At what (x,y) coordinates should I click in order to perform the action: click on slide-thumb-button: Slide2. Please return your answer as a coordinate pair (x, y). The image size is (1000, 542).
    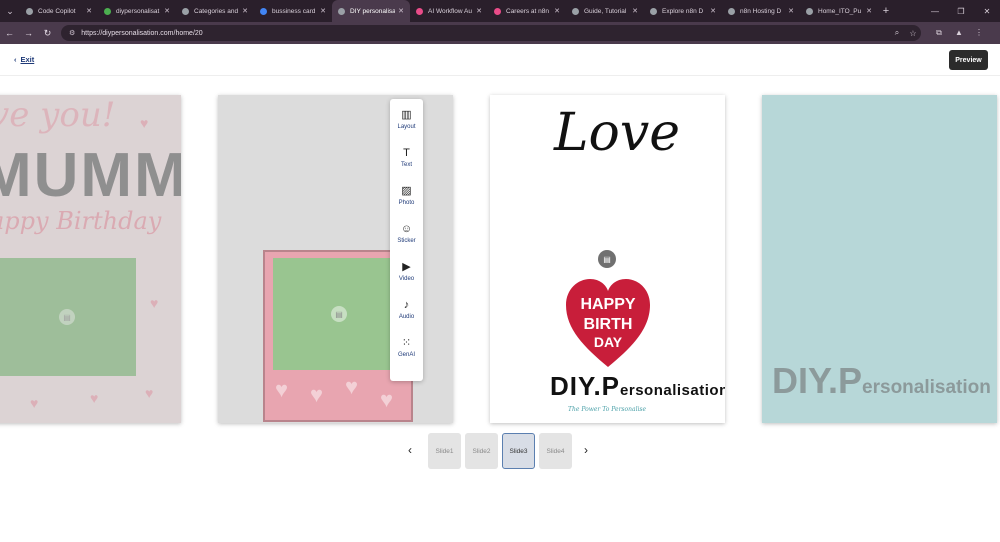
    Looking at the image, I should click on (481, 451).